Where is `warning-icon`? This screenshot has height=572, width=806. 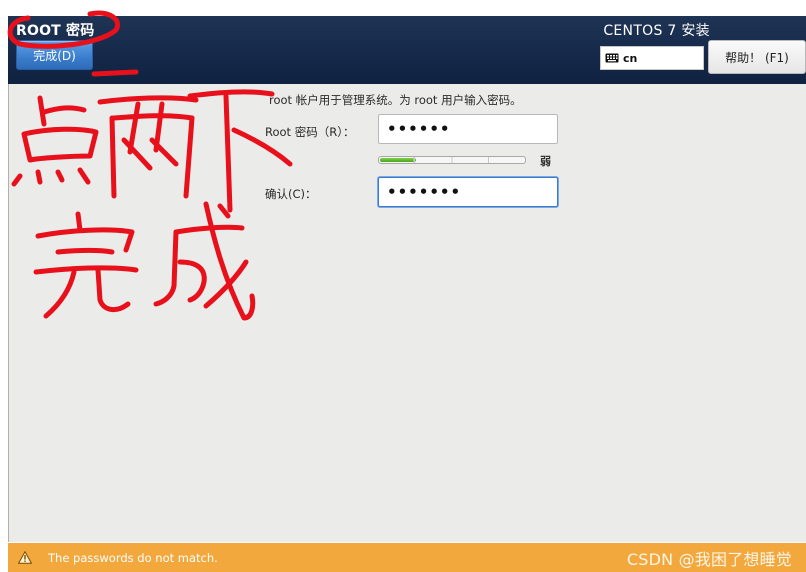 warning-icon is located at coordinates (25, 557).